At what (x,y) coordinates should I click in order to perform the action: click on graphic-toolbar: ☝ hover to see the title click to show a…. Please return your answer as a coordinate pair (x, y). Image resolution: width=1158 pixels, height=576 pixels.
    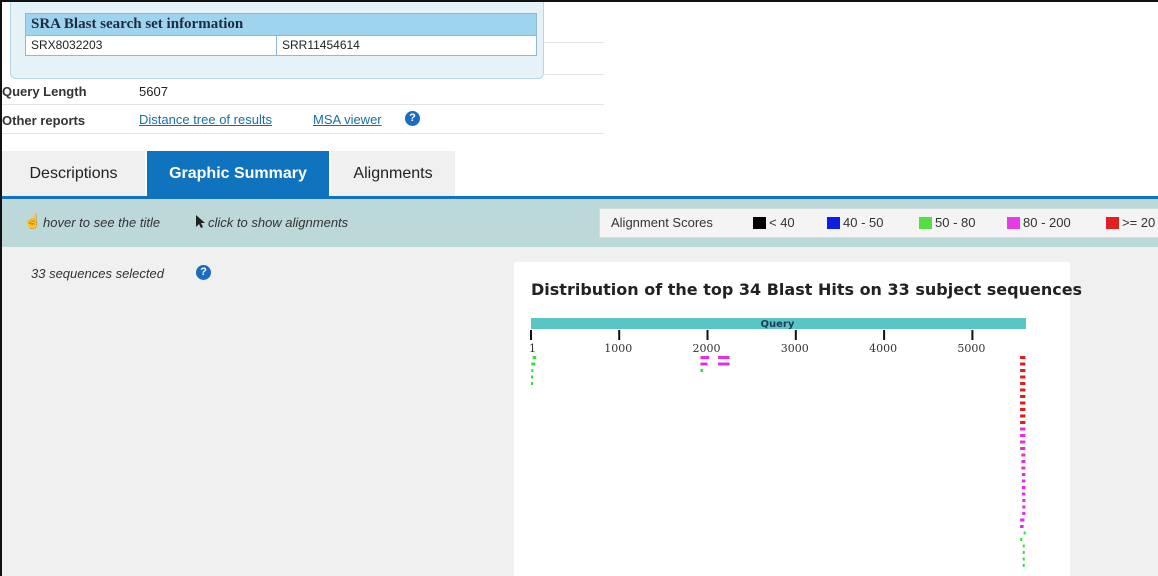
    Looking at the image, I should click on (580, 223).